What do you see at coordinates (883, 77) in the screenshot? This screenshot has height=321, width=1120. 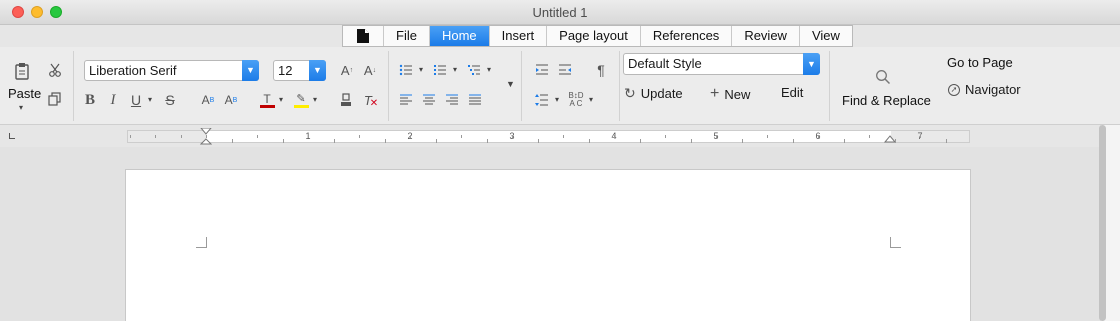 I see `search-icon` at bounding box center [883, 77].